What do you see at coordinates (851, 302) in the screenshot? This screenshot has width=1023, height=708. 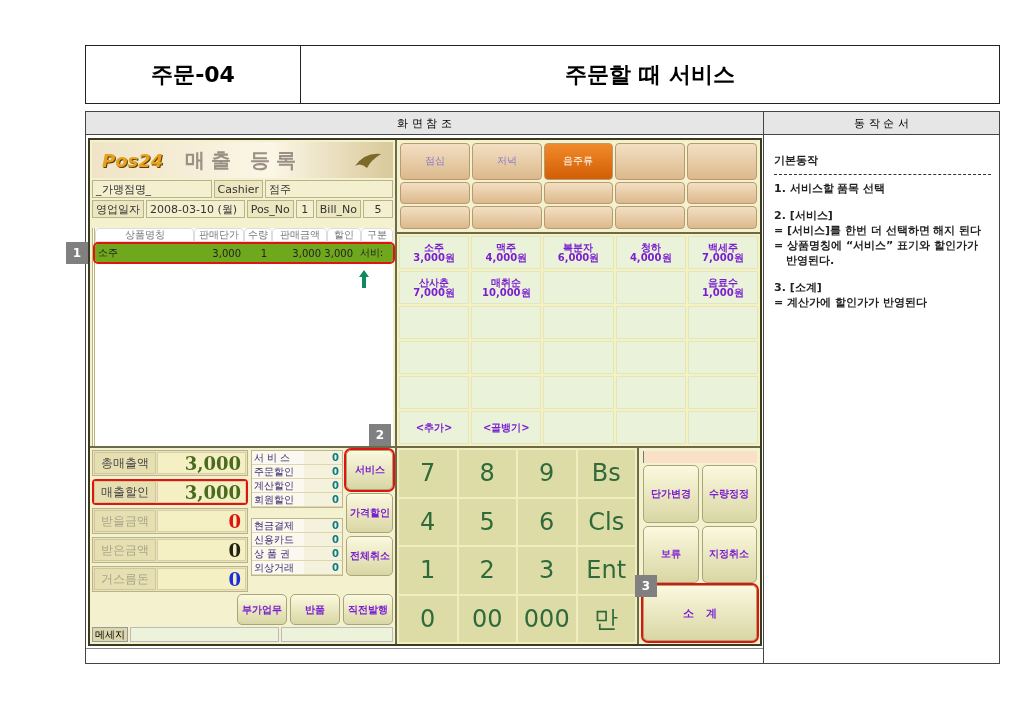 I see `step-note: = 계산가에 할인가가 반영된다` at bounding box center [851, 302].